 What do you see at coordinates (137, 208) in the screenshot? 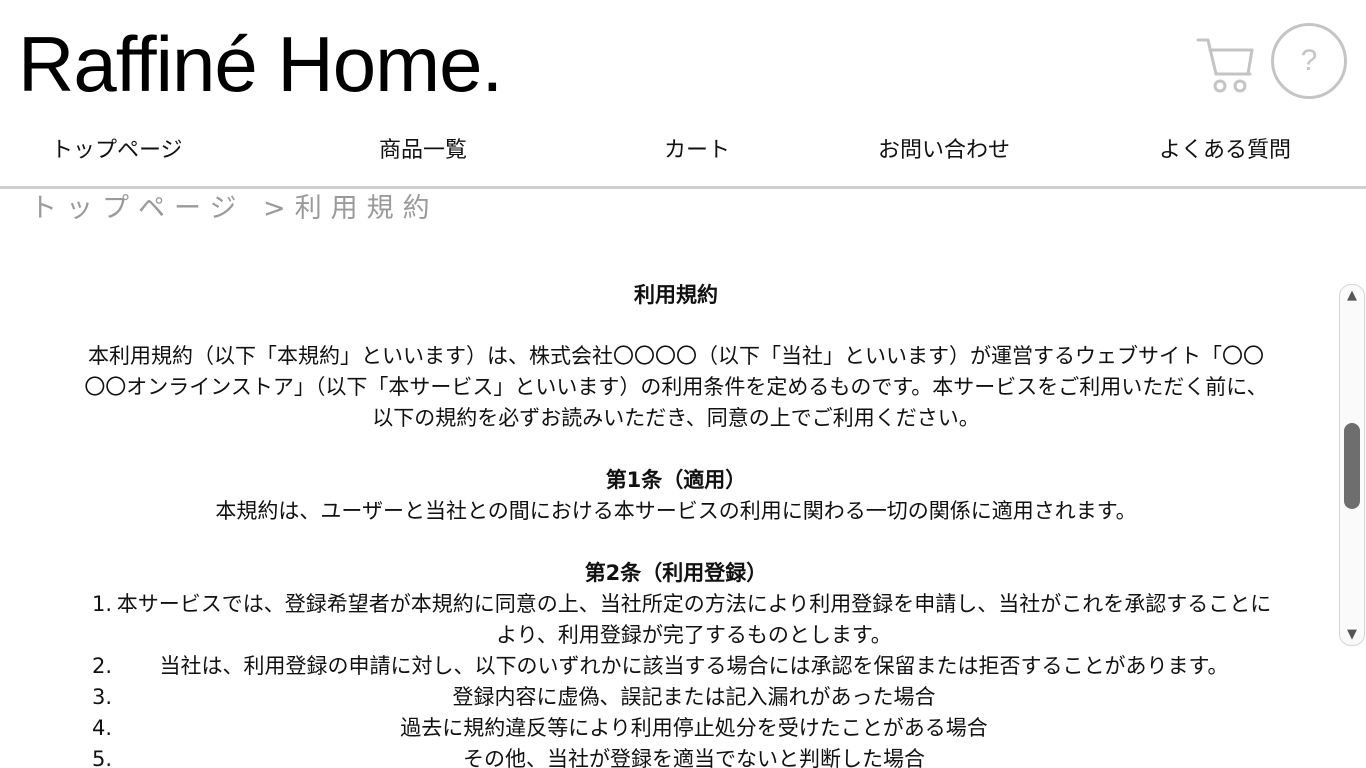
I see `breadcrumb-home: トップページ` at bounding box center [137, 208].